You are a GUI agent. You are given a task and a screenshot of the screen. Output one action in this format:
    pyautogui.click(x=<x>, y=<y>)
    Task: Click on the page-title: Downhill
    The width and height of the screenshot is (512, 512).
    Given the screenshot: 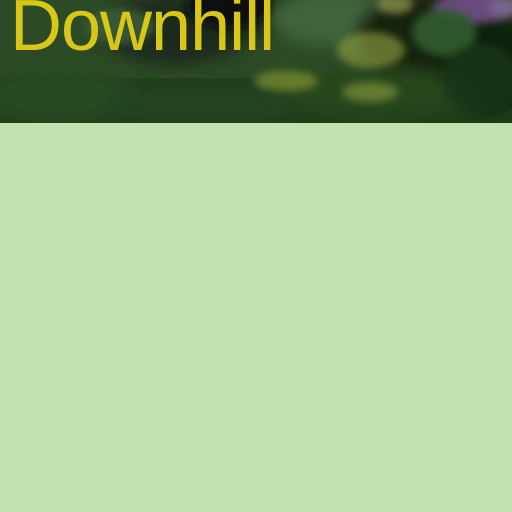 What is the action you would take?
    pyautogui.click(x=142, y=33)
    